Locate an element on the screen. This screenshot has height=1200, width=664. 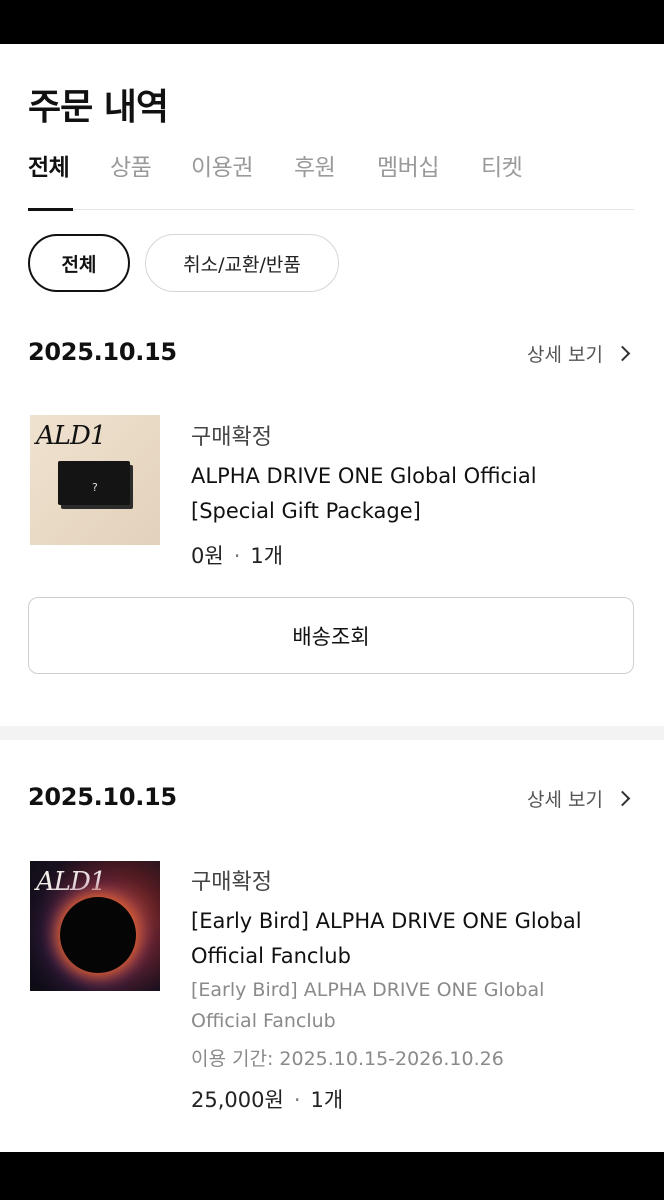
product-subtitle-line: [Early Bird] ALPHA DRIVE ONE Global is located at coordinates (368, 990).